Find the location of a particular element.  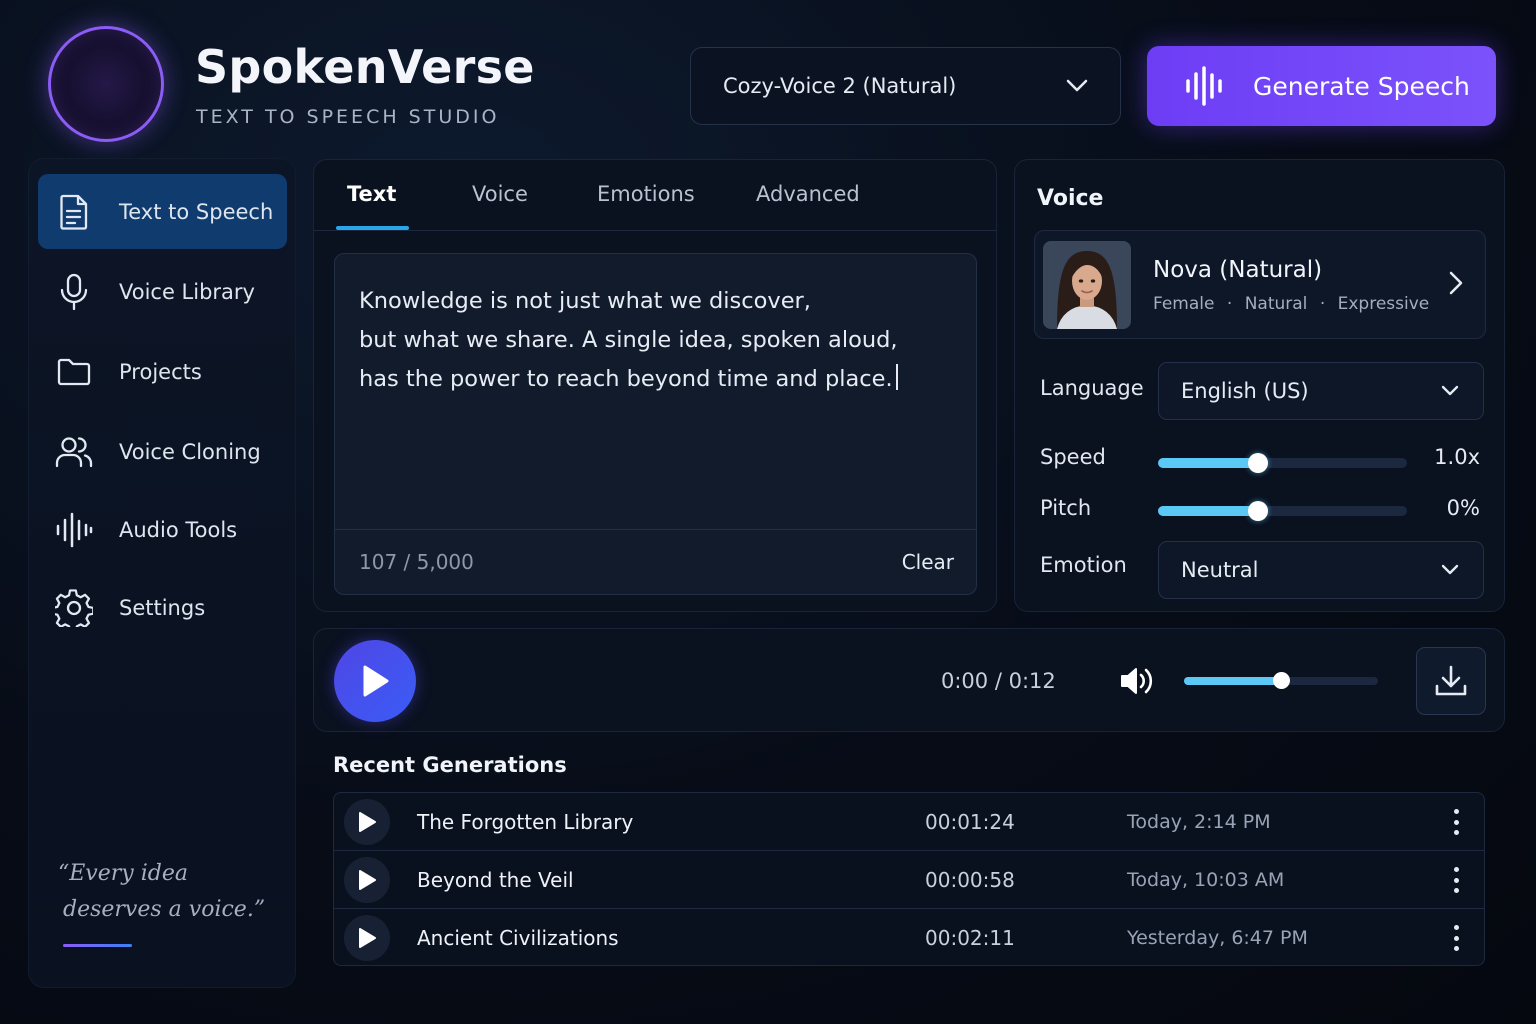

quote-divider is located at coordinates (97, 945).